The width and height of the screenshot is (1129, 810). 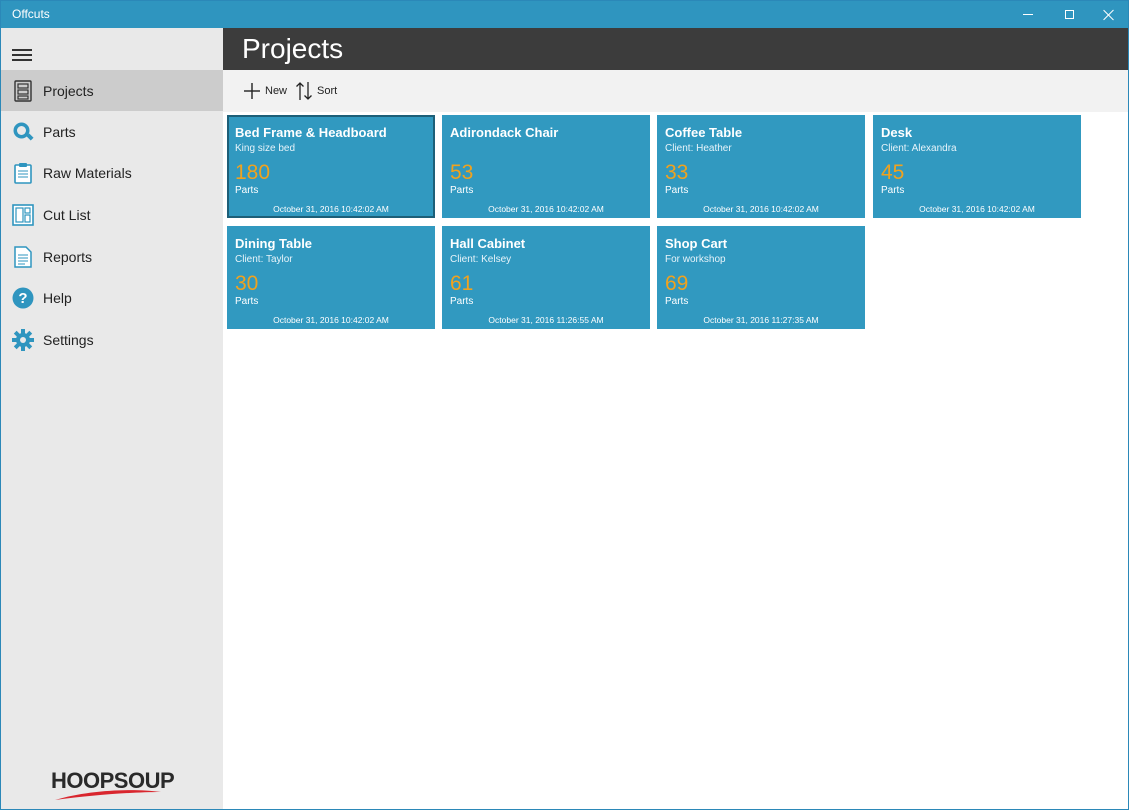 What do you see at coordinates (274, 243) in the screenshot?
I see `project-name: Dining Table` at bounding box center [274, 243].